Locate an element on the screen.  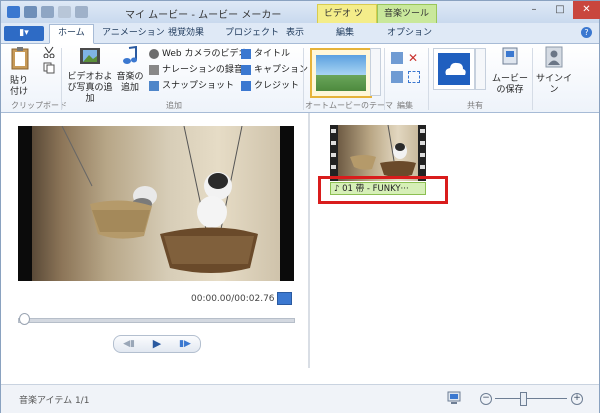
record-narration-button: ナレーションの録音 is located at coordinates (196, 70).